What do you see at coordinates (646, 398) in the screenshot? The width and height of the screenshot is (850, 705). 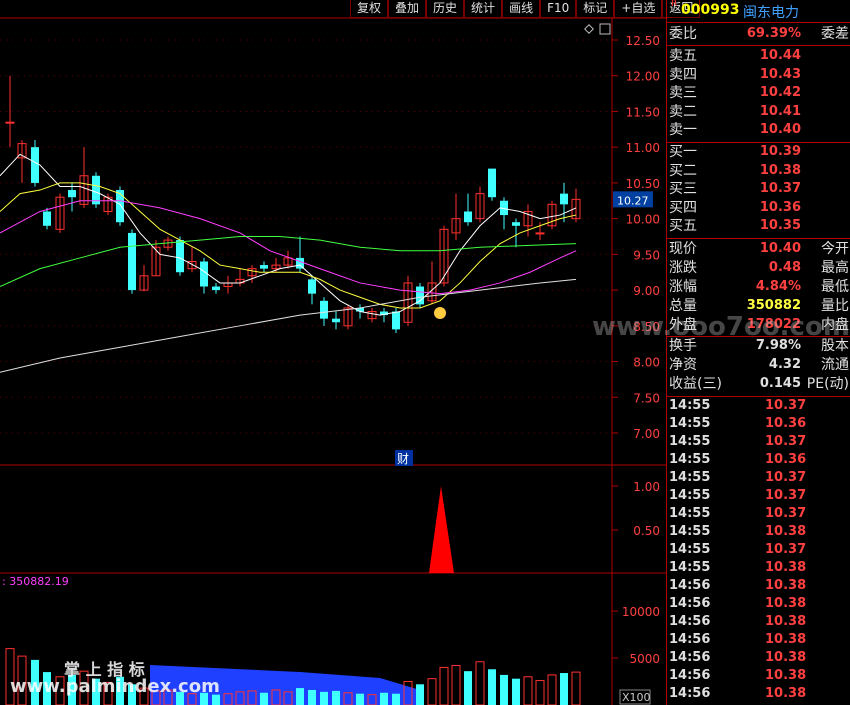 I see `price-axis-label: 7.50` at bounding box center [646, 398].